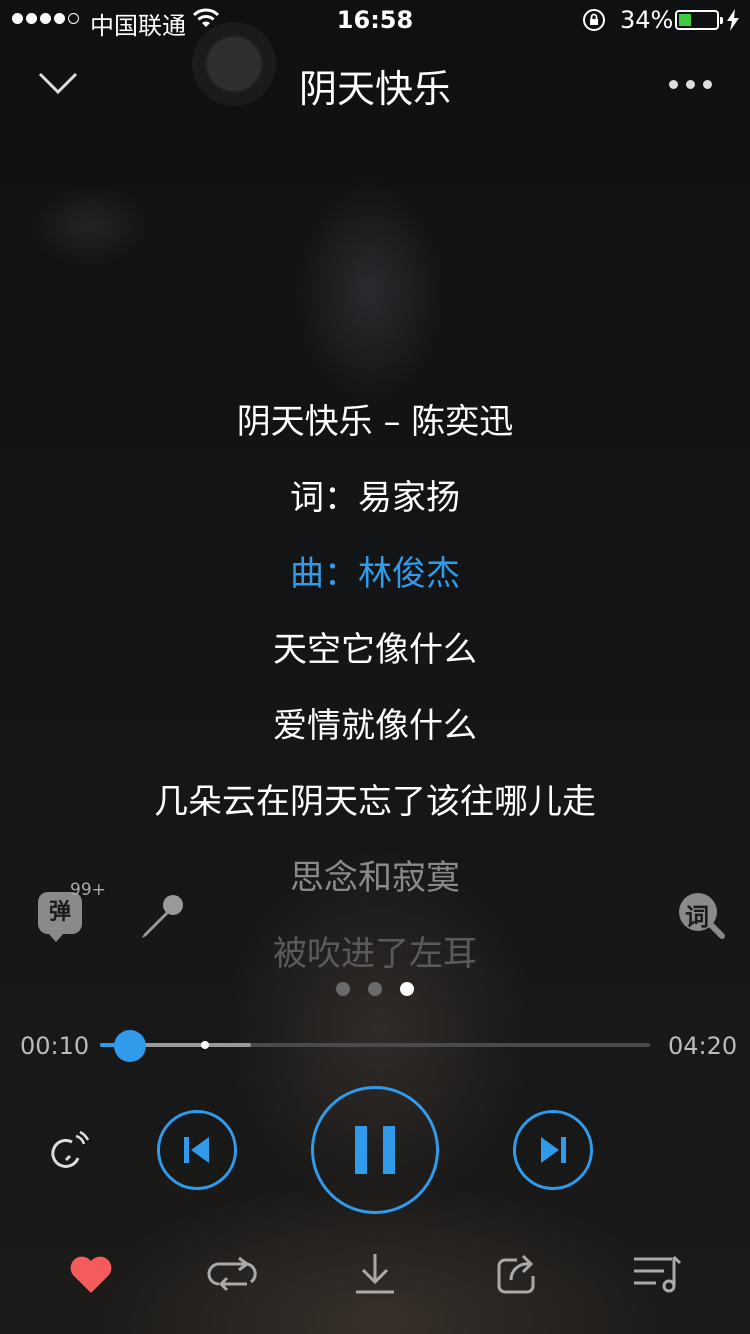  Describe the element at coordinates (703, 1046) in the screenshot. I see `total-time: 04:20` at that location.